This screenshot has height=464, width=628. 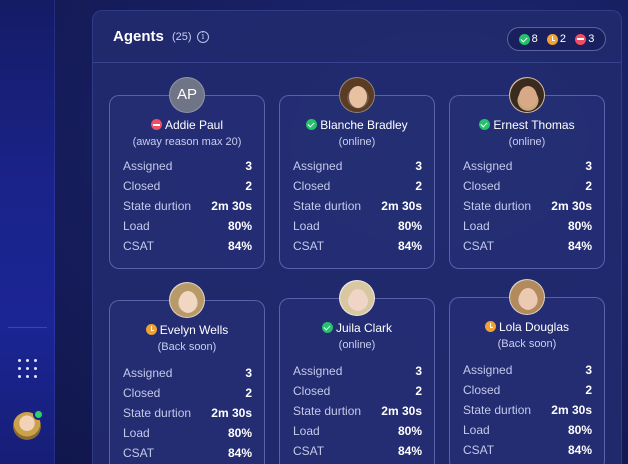 I want to click on agent-name: Ernest Thomas, so click(x=534, y=125).